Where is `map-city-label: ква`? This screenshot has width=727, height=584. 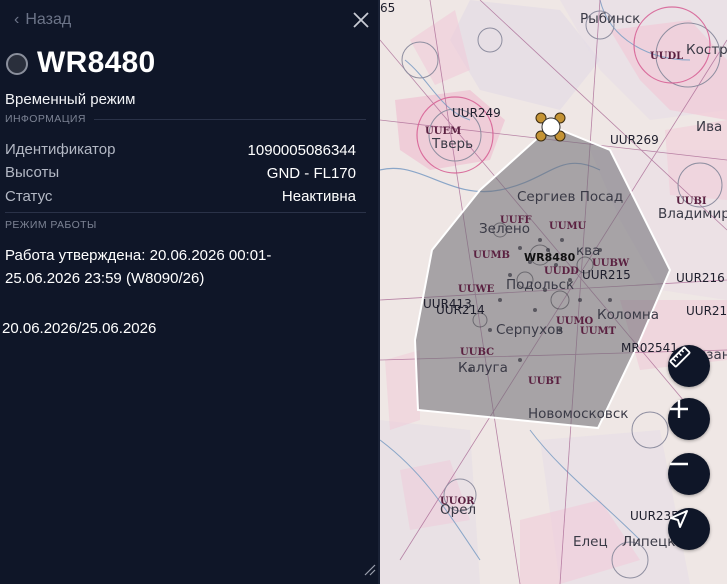
map-city-label: ква is located at coordinates (588, 251).